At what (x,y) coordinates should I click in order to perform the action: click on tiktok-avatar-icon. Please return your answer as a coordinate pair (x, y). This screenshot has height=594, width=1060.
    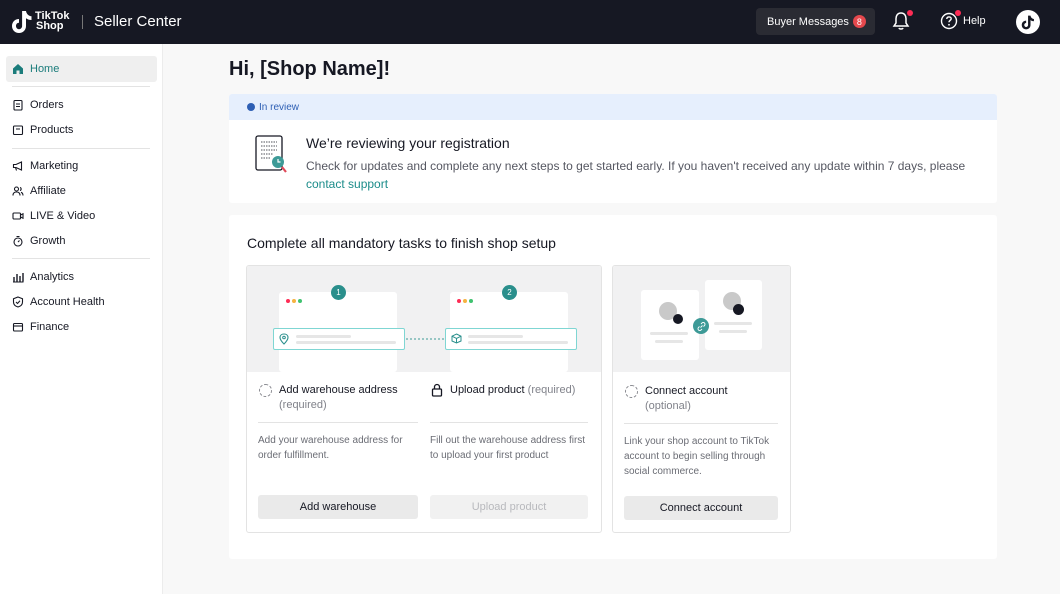
    Looking at the image, I should click on (1027, 22).